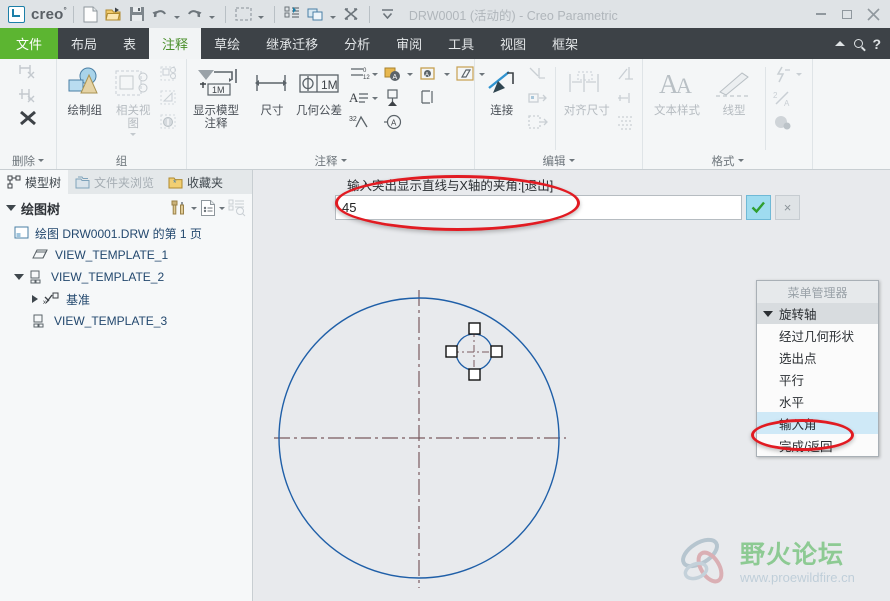 This screenshot has height=601, width=890. Describe the element at coordinates (565, 43) in the screenshot. I see `tab-frame: 框架` at that location.